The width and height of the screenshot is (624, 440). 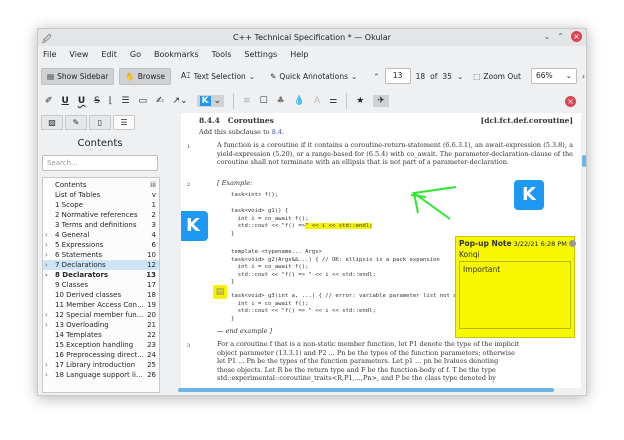 What do you see at coordinates (81, 101) in the screenshot?
I see `squiggle-icon: U` at bounding box center [81, 101].